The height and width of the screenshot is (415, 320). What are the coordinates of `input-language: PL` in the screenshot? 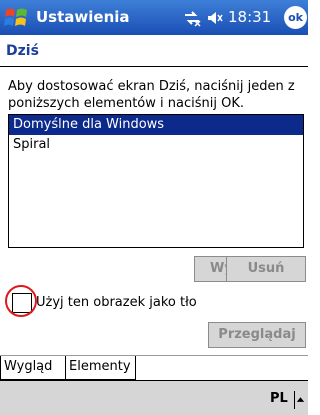 It's located at (279, 398).